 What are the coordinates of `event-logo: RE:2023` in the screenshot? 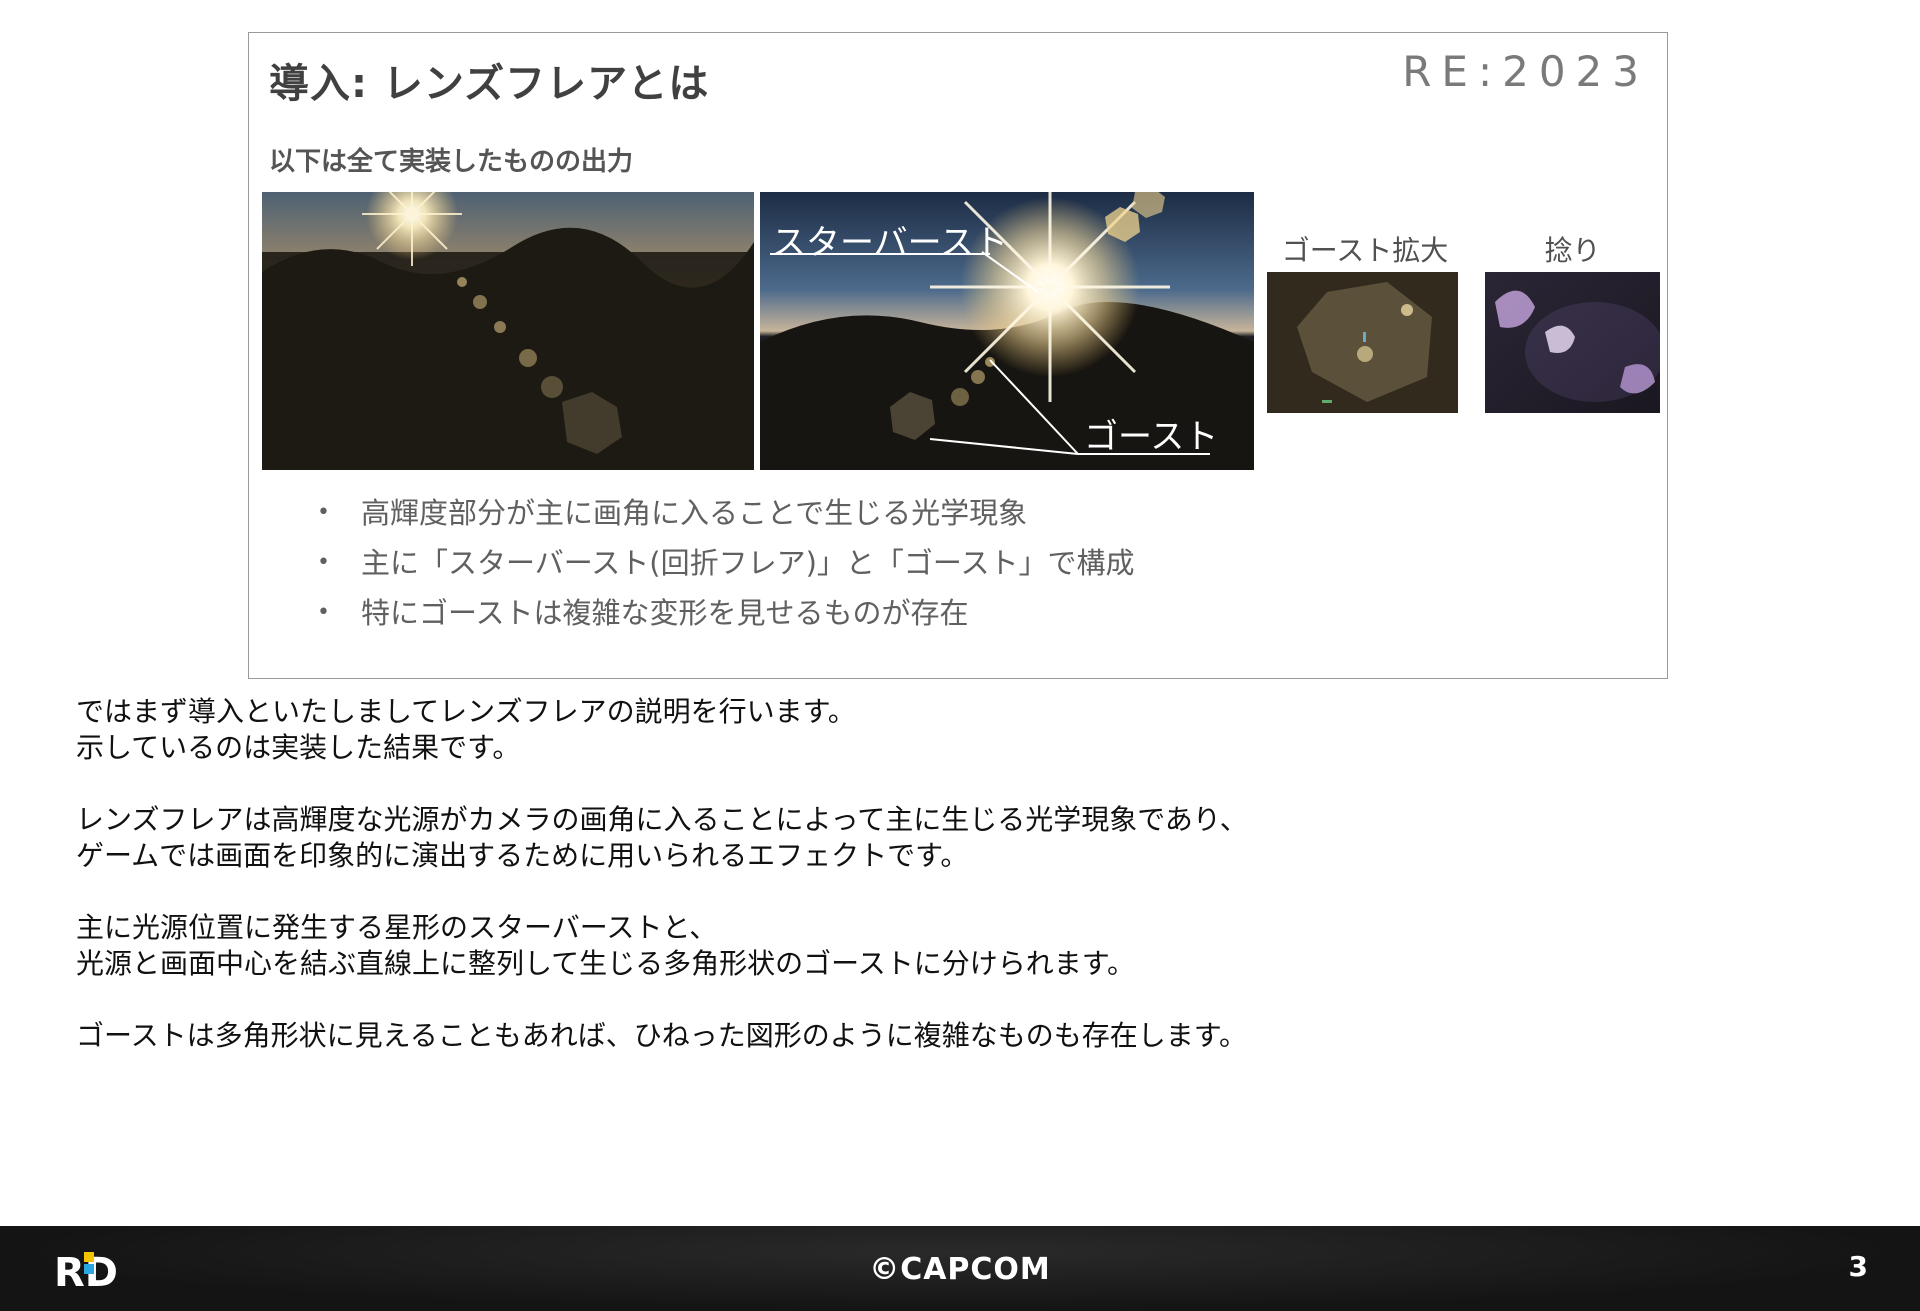 It's located at (1525, 71).